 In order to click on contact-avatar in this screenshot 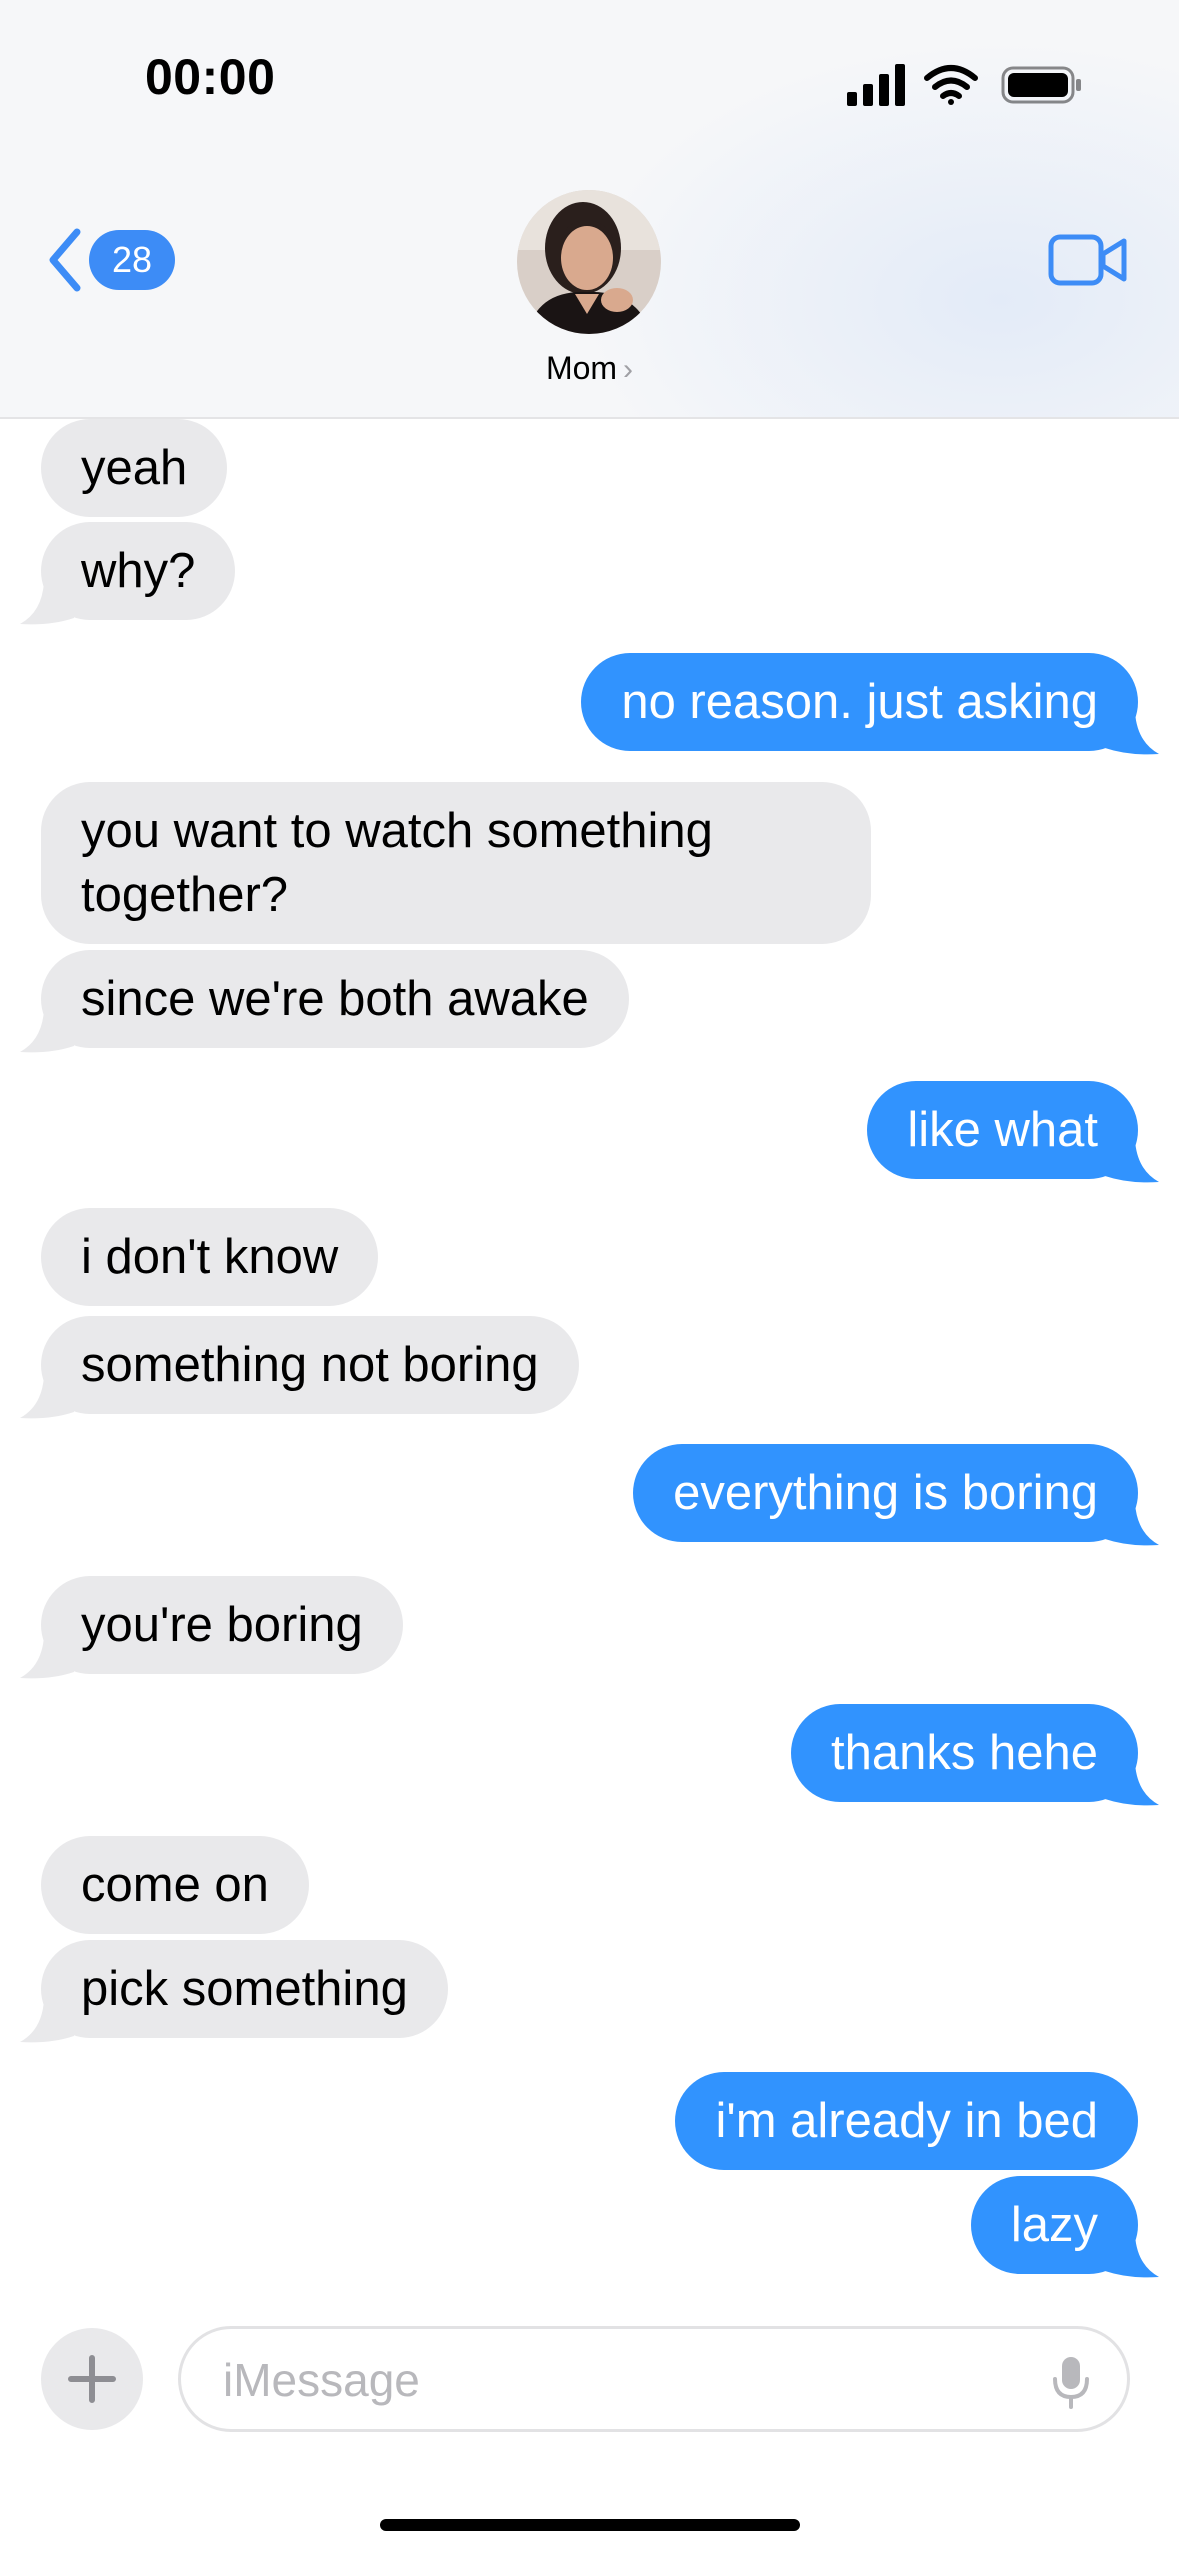, I will do `click(589, 262)`.